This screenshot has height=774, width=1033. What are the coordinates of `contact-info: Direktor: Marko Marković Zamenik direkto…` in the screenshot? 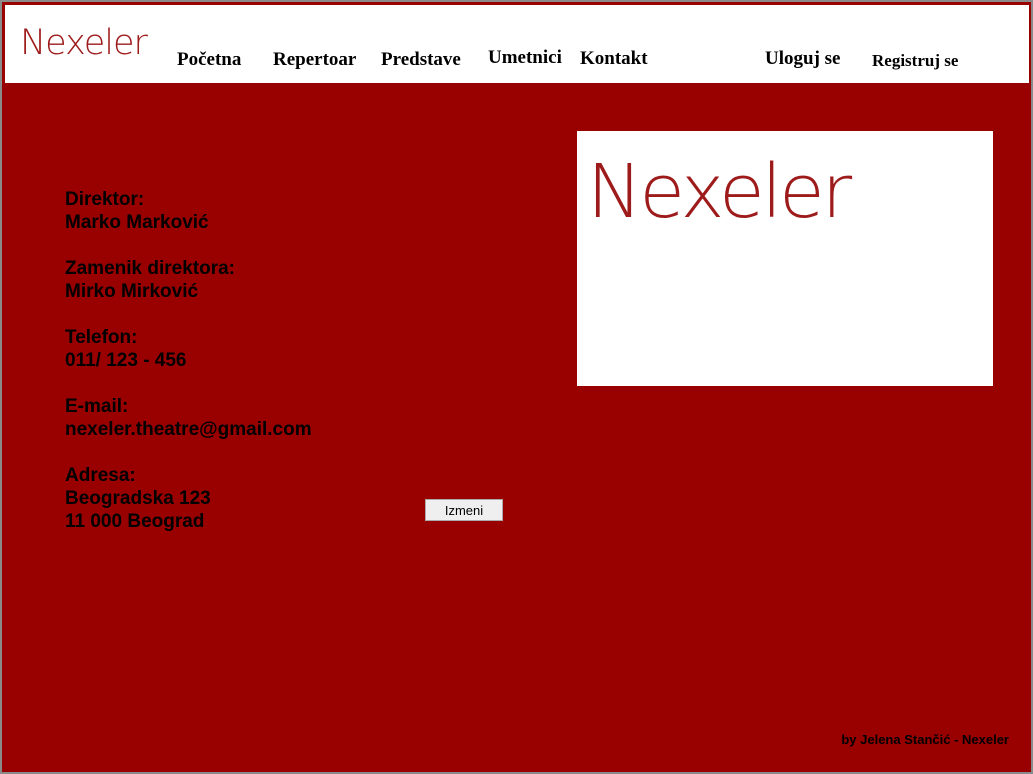 It's located at (188, 372).